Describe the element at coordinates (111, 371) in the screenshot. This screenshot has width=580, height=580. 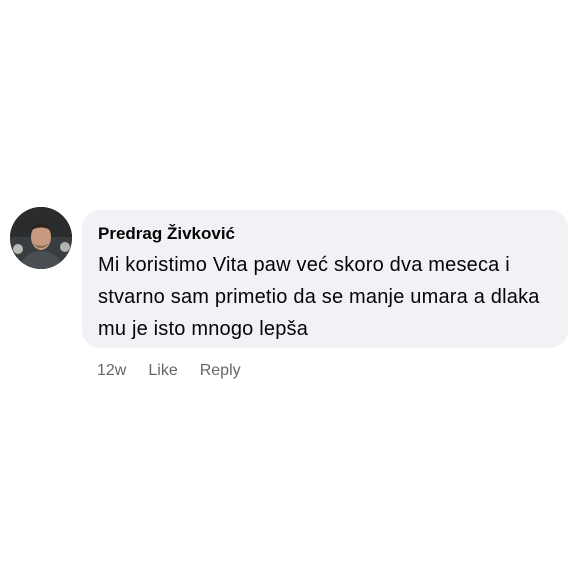
I see `comment-timestamp: 12w` at that location.